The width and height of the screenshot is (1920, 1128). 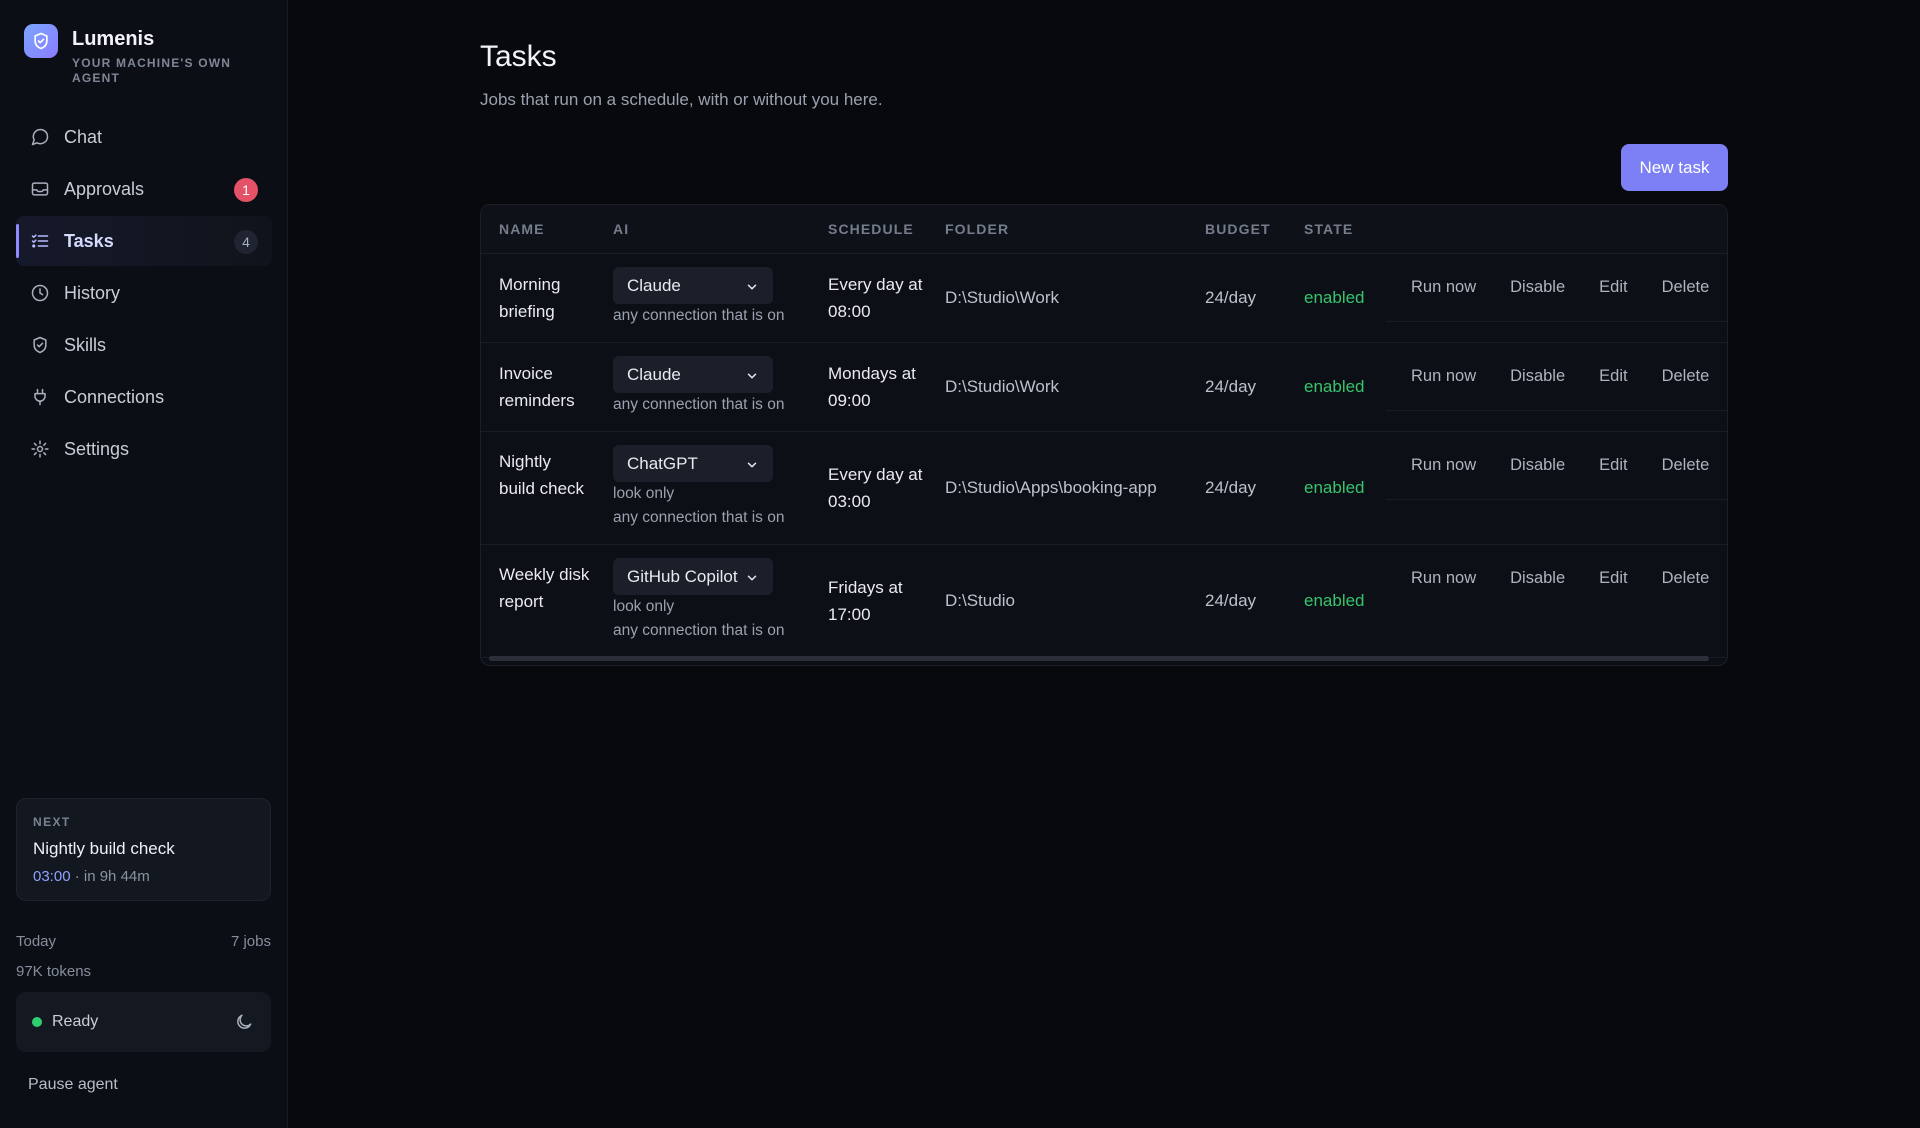 I want to click on page-title: Tasks, so click(x=518, y=56).